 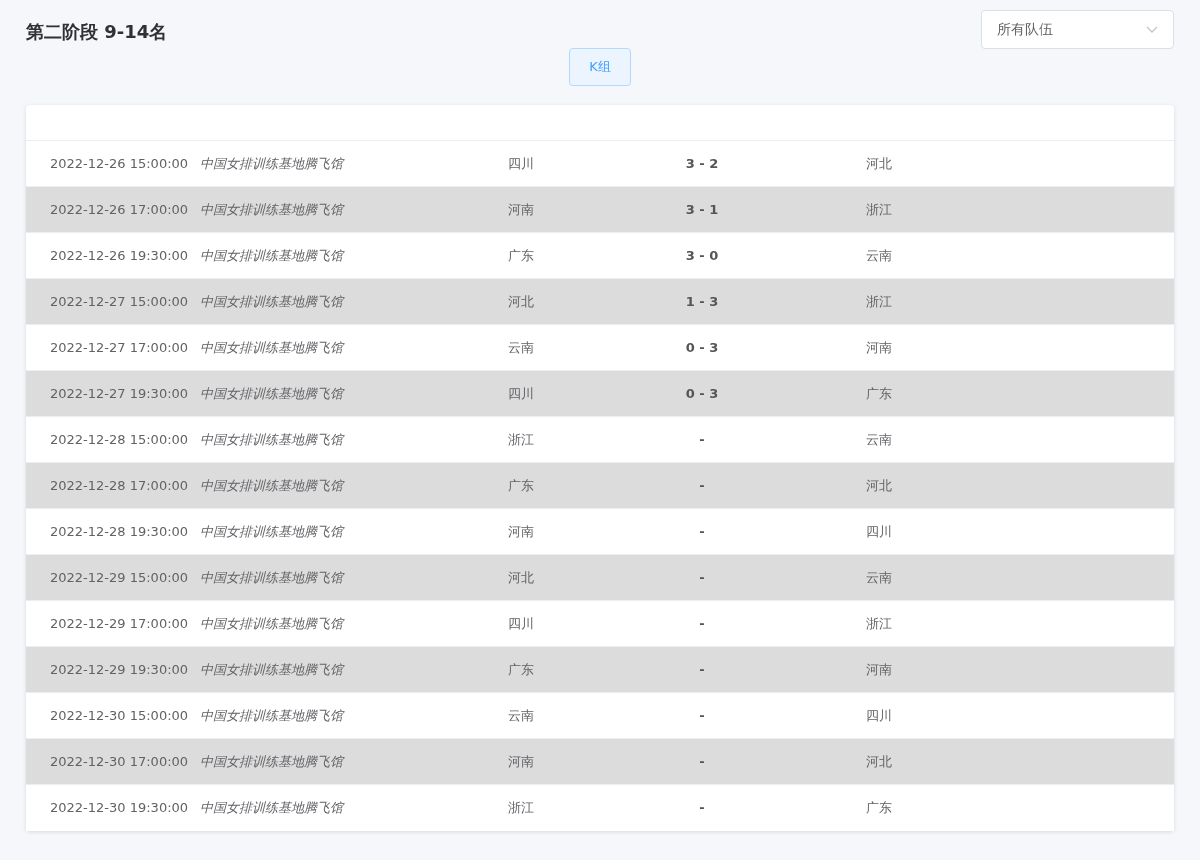 I want to click on match-score: 3 - 2, so click(x=702, y=163).